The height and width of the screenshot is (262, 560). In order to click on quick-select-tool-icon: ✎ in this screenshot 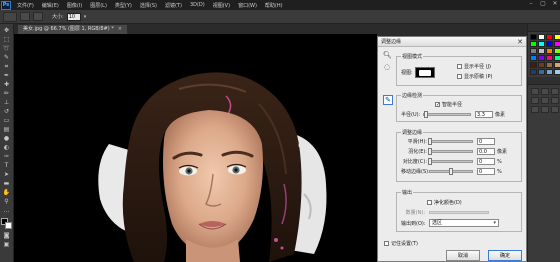, I will do `click(7, 57)`.